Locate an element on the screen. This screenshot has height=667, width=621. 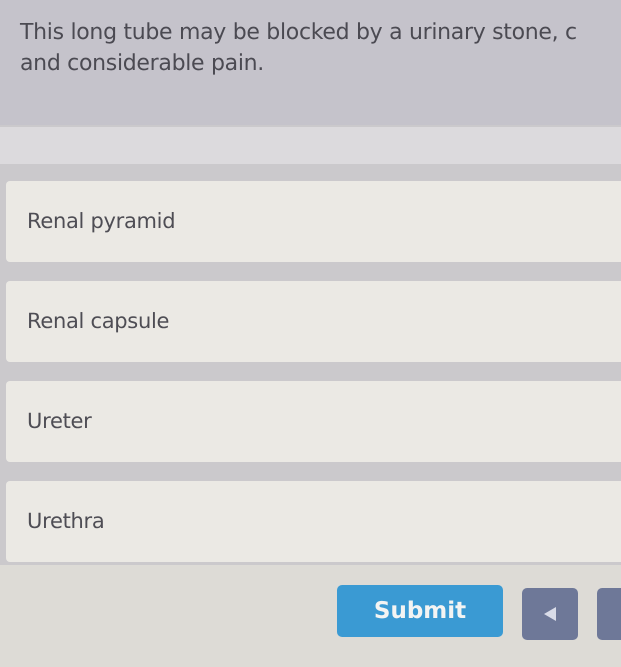
answer-option: Renal pyramid is located at coordinates (313, 221).